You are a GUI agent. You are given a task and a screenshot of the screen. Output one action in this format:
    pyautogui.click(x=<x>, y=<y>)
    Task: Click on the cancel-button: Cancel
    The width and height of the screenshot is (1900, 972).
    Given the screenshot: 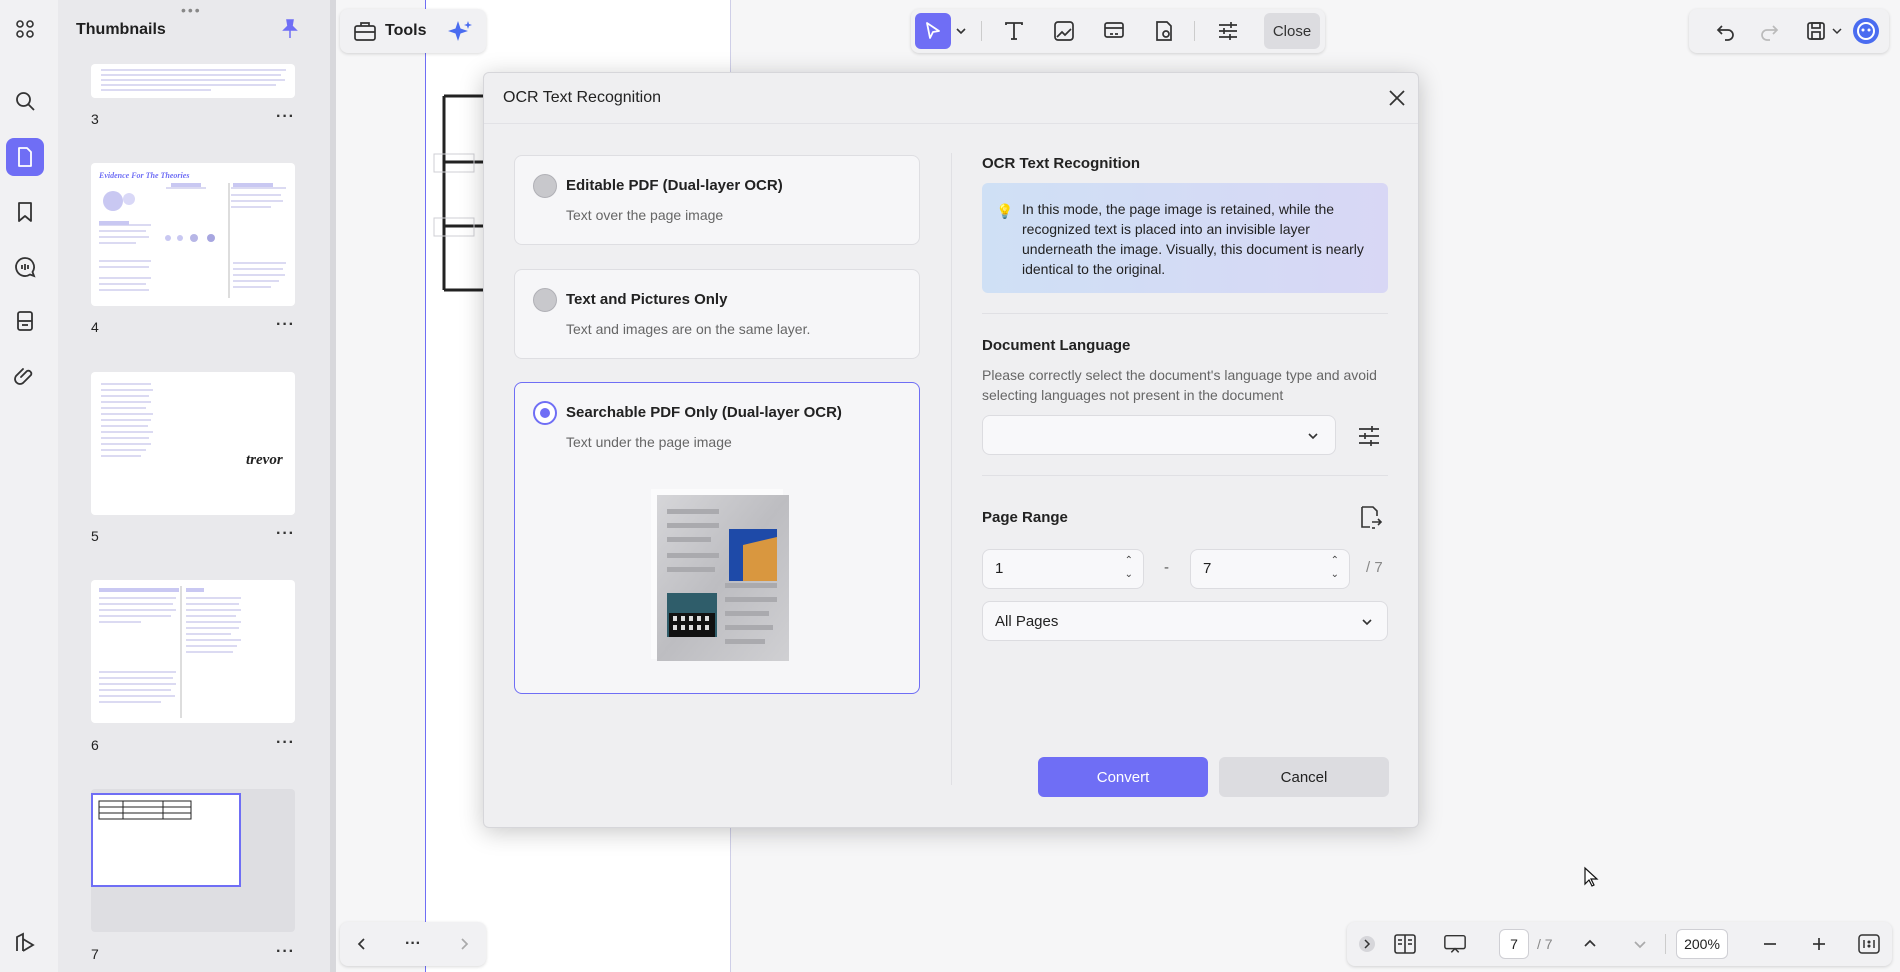 What is the action you would take?
    pyautogui.click(x=1304, y=777)
    